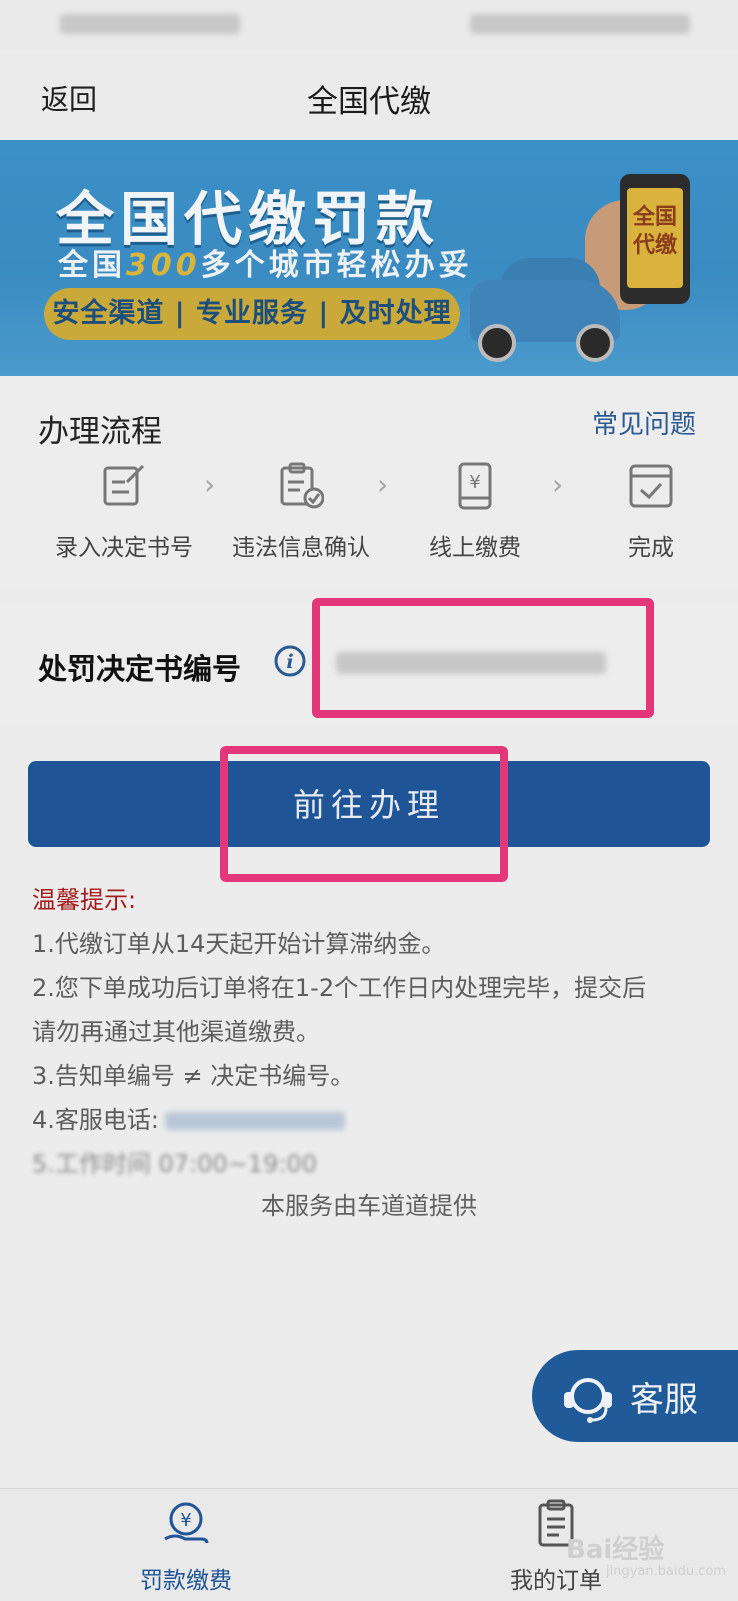 The image size is (738, 1601). I want to click on status-bar-right-blur, so click(580, 24).